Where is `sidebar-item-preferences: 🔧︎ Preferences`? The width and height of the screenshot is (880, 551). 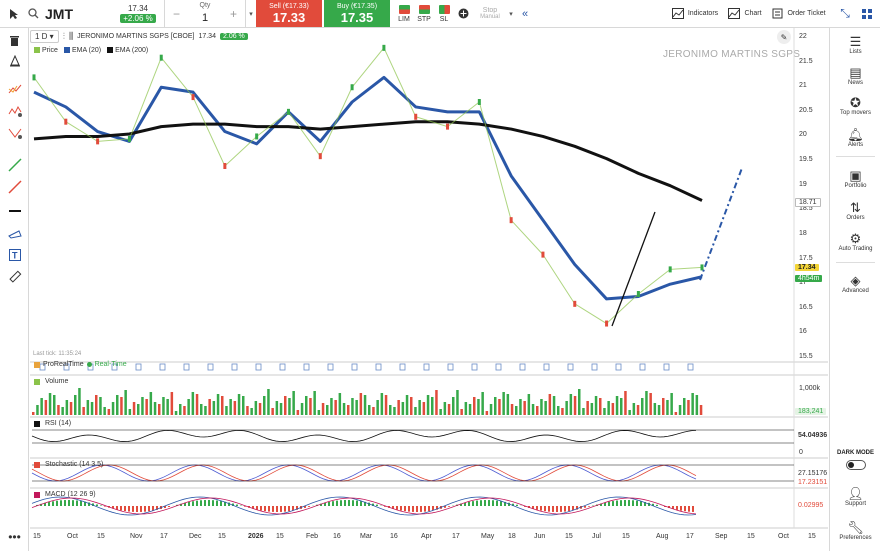 sidebar-item-preferences: 🔧︎ Preferences is located at coordinates (855, 531).